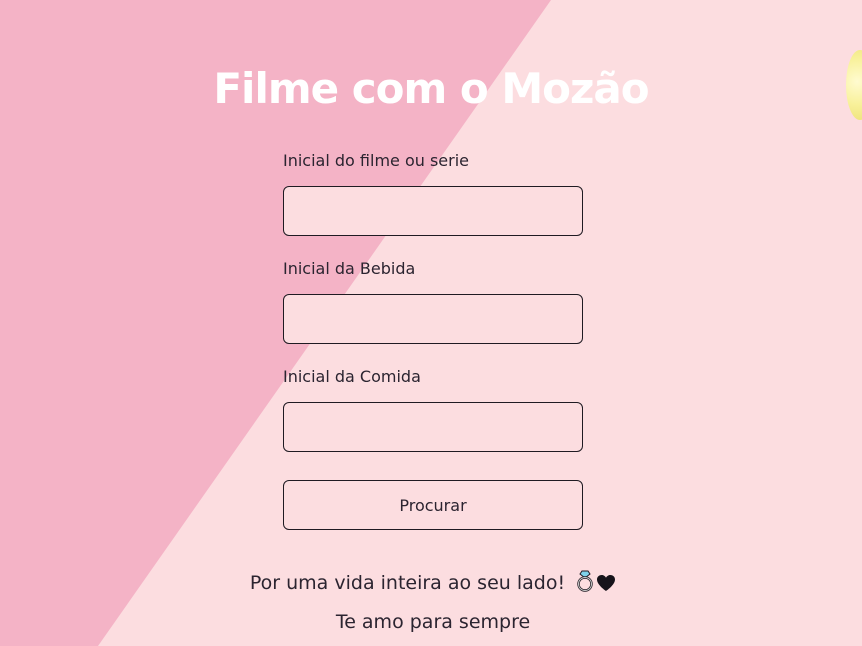  I want to click on food-initial-label: Inicial da Comida, so click(352, 376).